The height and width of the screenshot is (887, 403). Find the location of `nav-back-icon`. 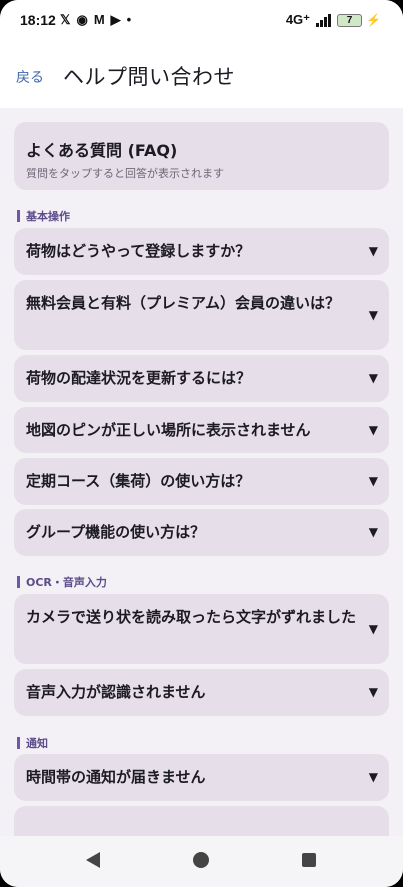

nav-back-icon is located at coordinates (93, 860).